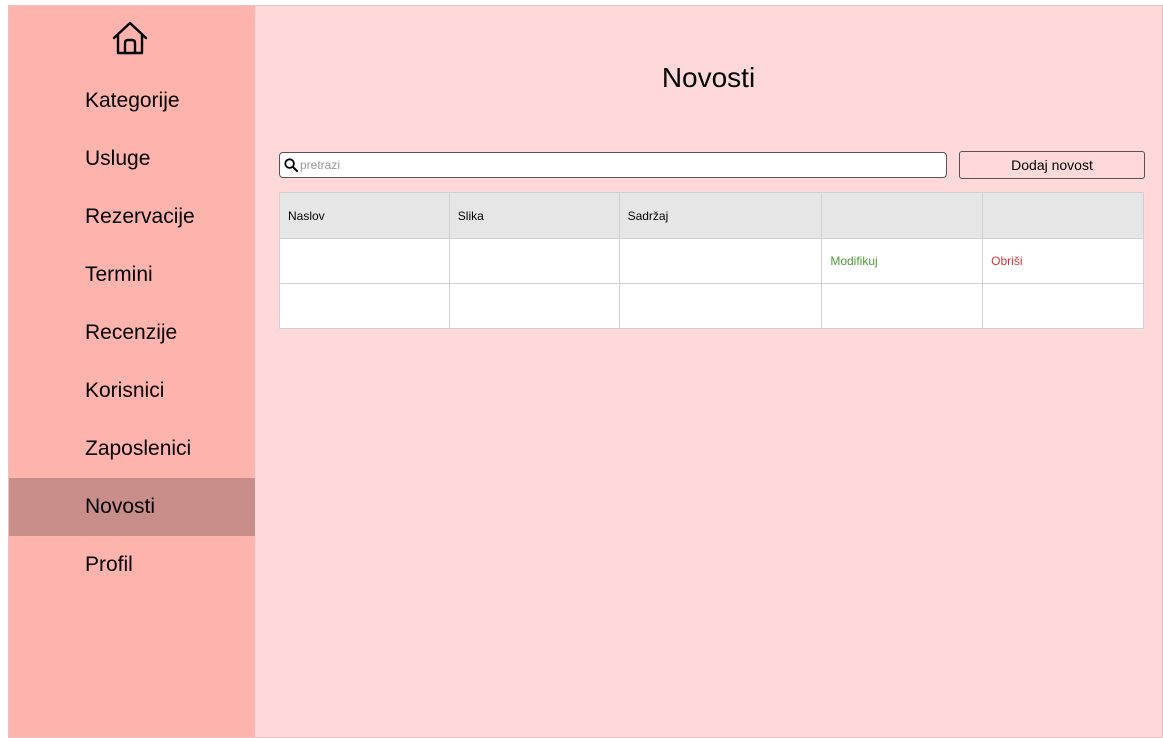 This screenshot has width=1163, height=738. I want to click on sidebar-item-usluge: Usluge, so click(132, 159).